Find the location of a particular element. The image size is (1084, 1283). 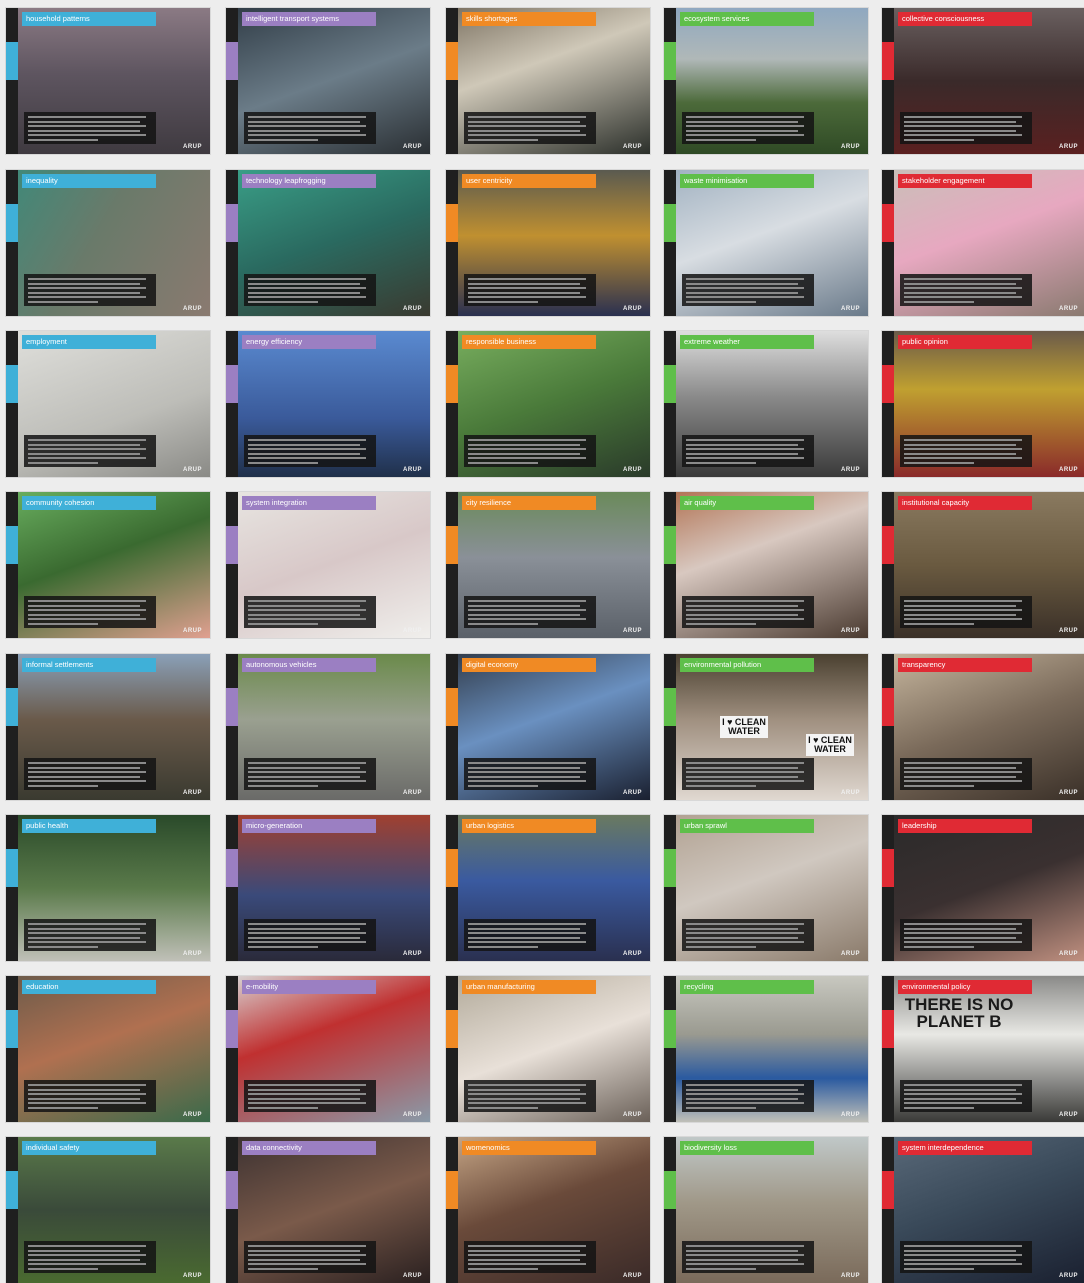

card-skills-shortages: skills shortages ARUP is located at coordinates (548, 81).